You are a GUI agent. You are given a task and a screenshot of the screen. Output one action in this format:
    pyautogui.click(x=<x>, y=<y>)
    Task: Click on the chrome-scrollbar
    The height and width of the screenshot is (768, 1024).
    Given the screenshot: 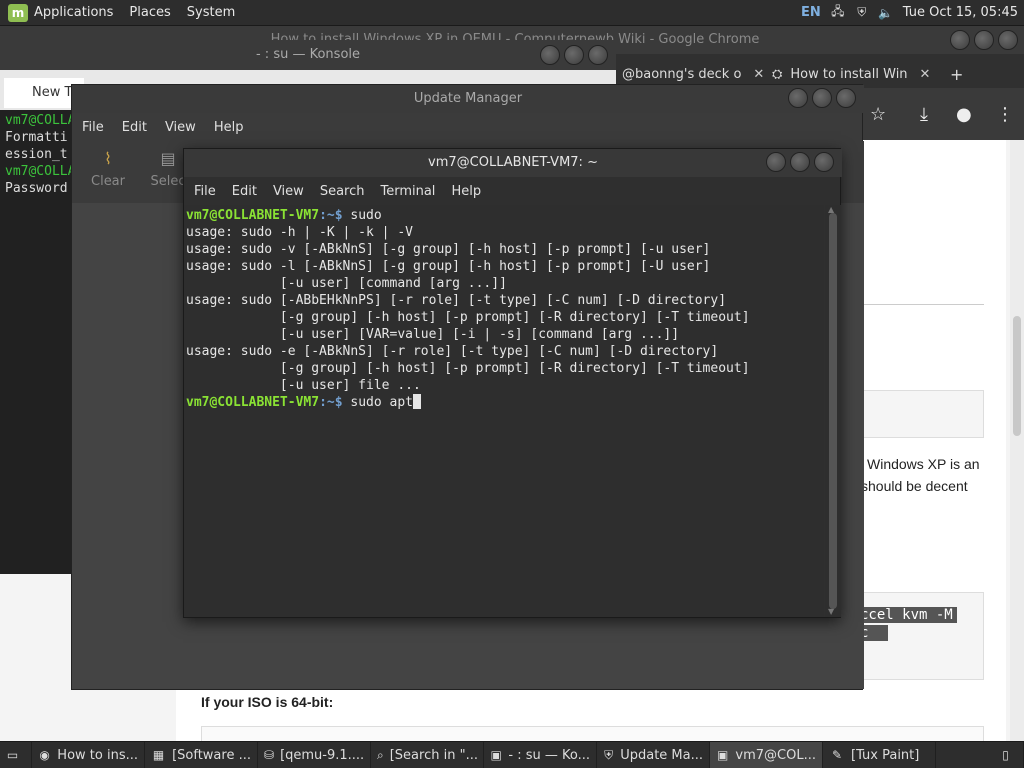 What is the action you would take?
    pyautogui.click(x=1017, y=441)
    